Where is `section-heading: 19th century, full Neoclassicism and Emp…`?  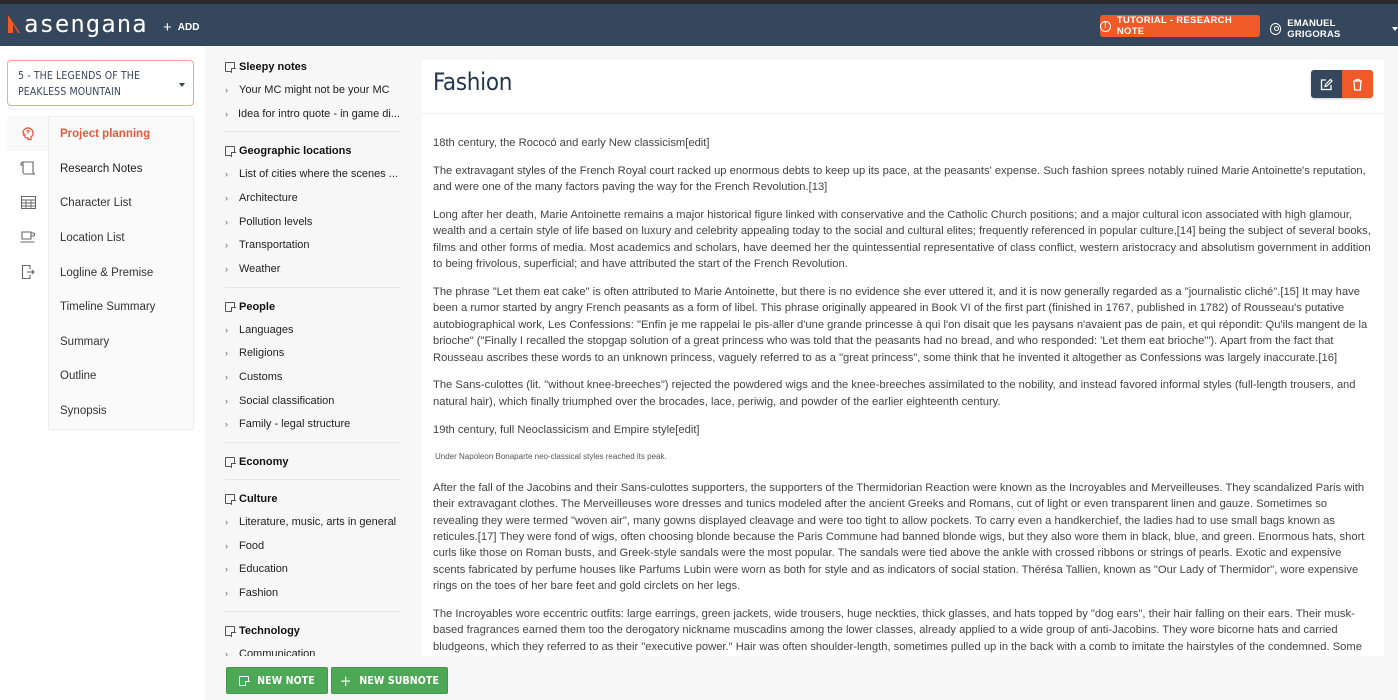 section-heading: 19th century, full Neoclassicism and Emp… is located at coordinates (566, 429).